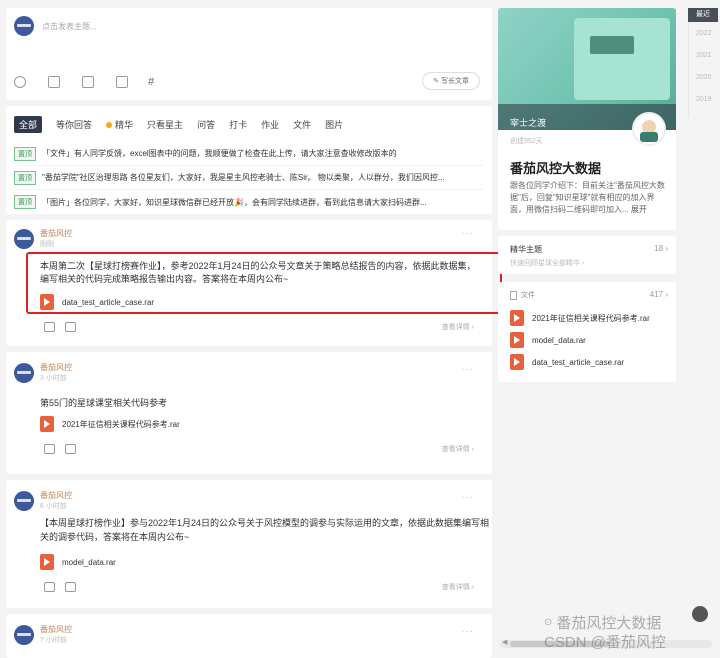 This screenshot has height=658, width=720. I want to click on sidebar-file-item: data_test_article_case.rar, so click(567, 362).